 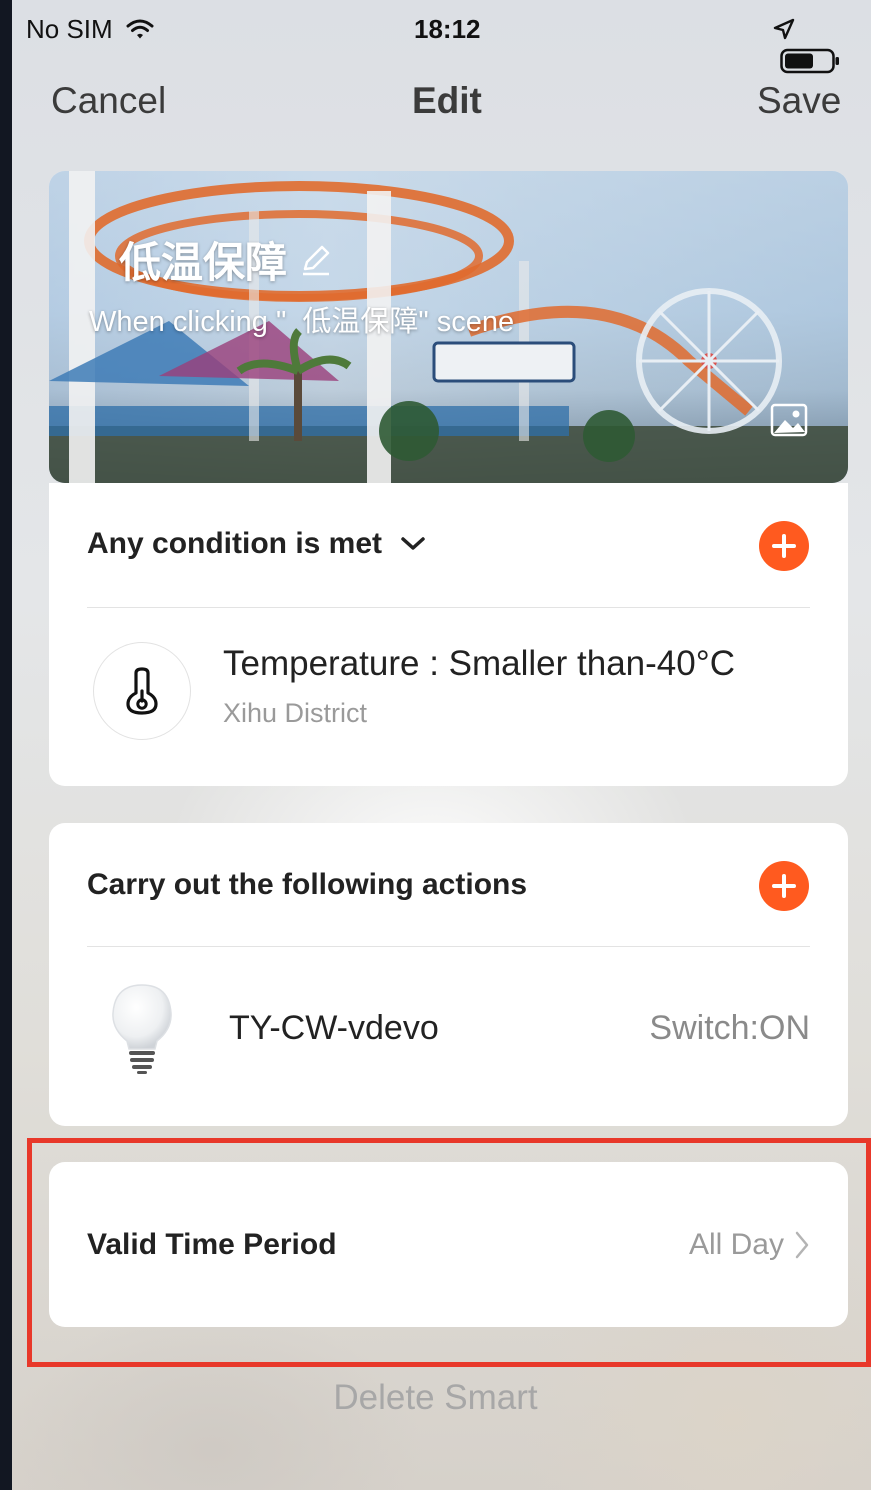 I want to click on add-condition-button, so click(x=784, y=546).